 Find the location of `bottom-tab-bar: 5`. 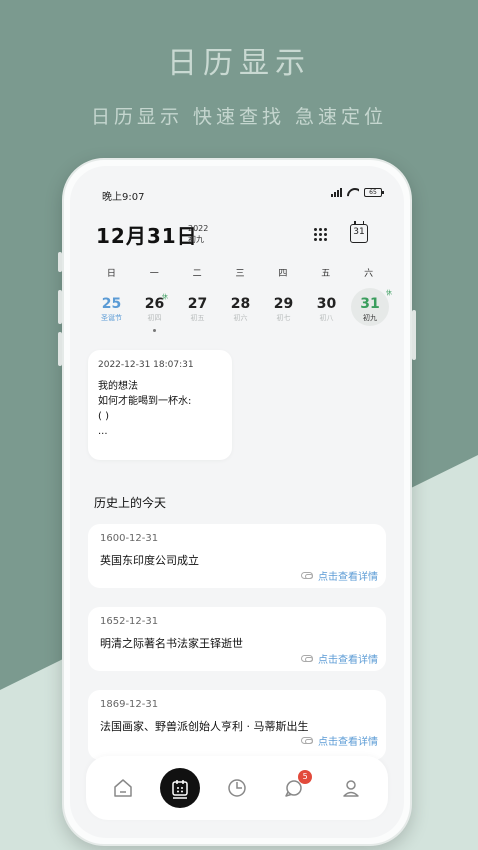

bottom-tab-bar: 5 is located at coordinates (237, 788).